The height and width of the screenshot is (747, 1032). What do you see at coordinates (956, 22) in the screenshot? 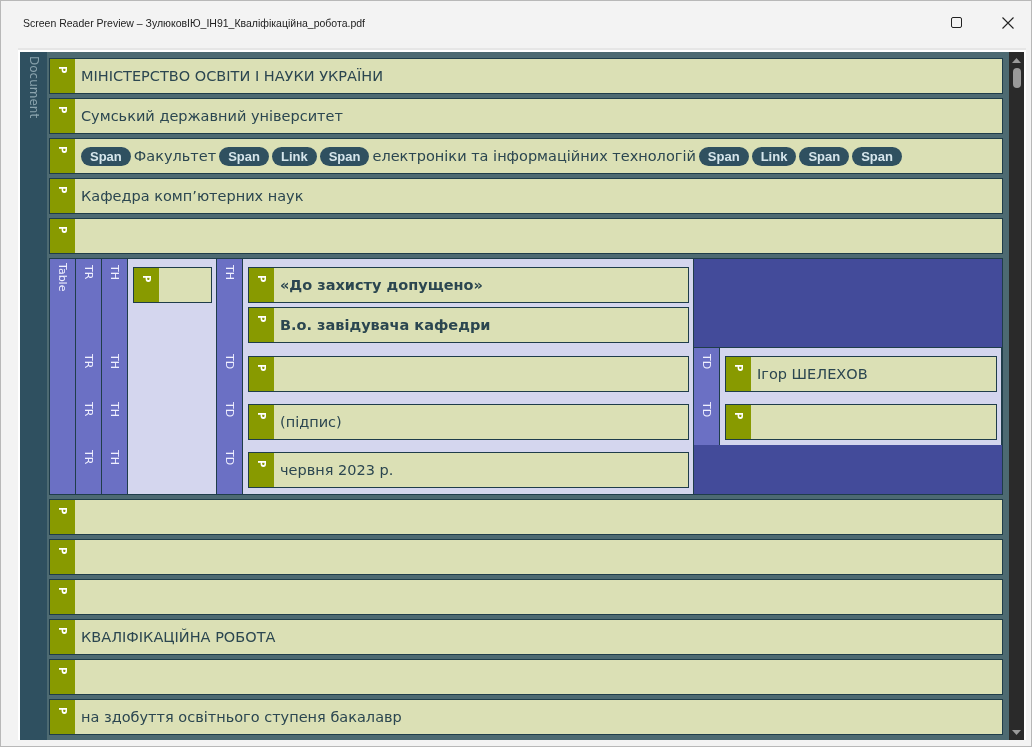
I see `maximize-icon` at bounding box center [956, 22].